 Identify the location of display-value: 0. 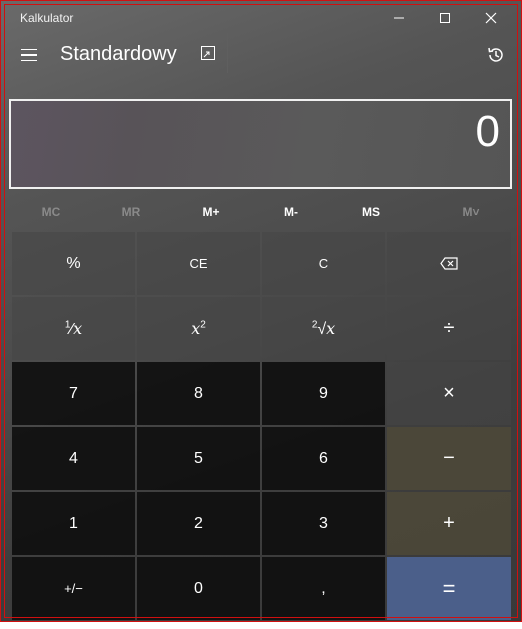
(487, 131).